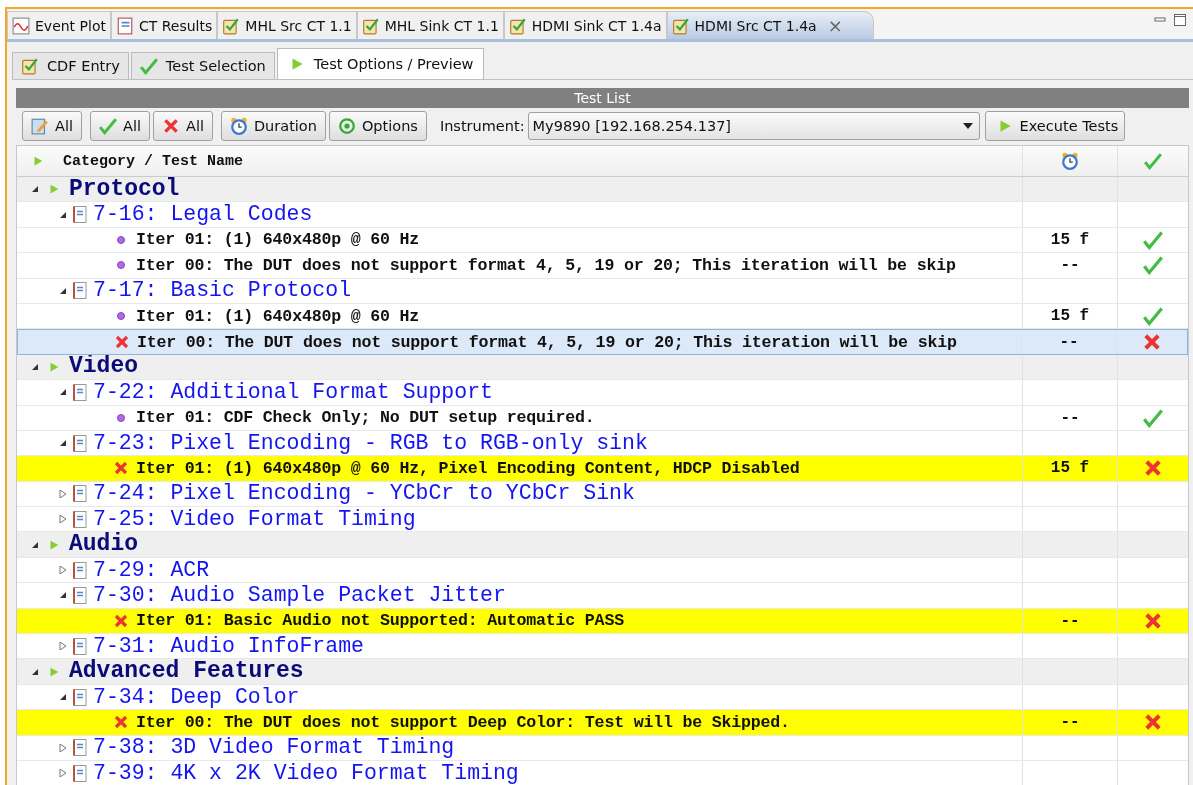 Image resolution: width=1193 pixels, height=785 pixels. Describe the element at coordinates (753, 126) in the screenshot. I see `instrument-dropdown: My9890 [192.168.254.137]` at that location.